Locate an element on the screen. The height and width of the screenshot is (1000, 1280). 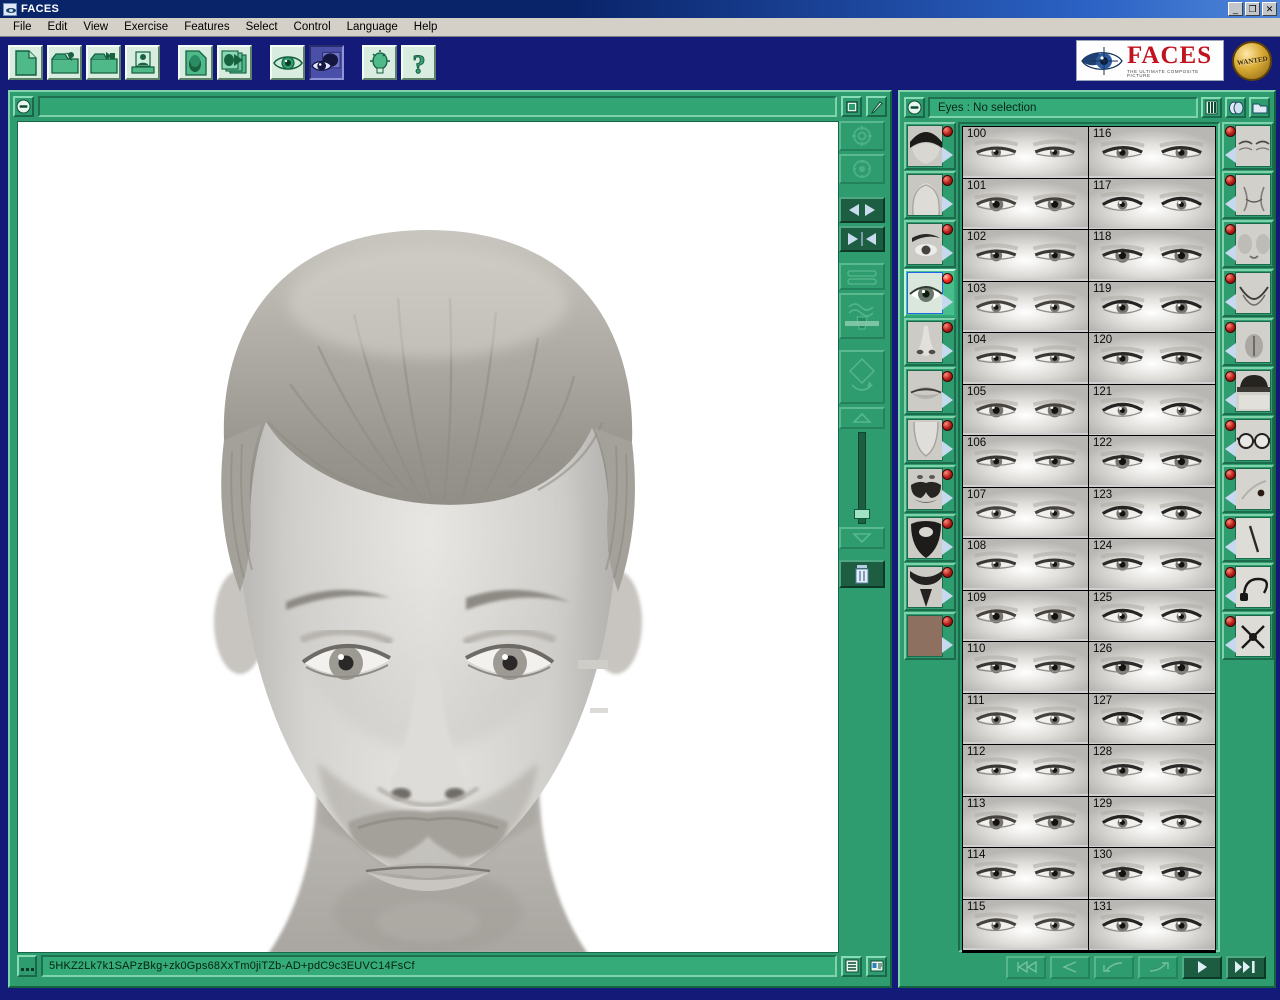
feature-hair-arrow is located at coordinates (947, 155).